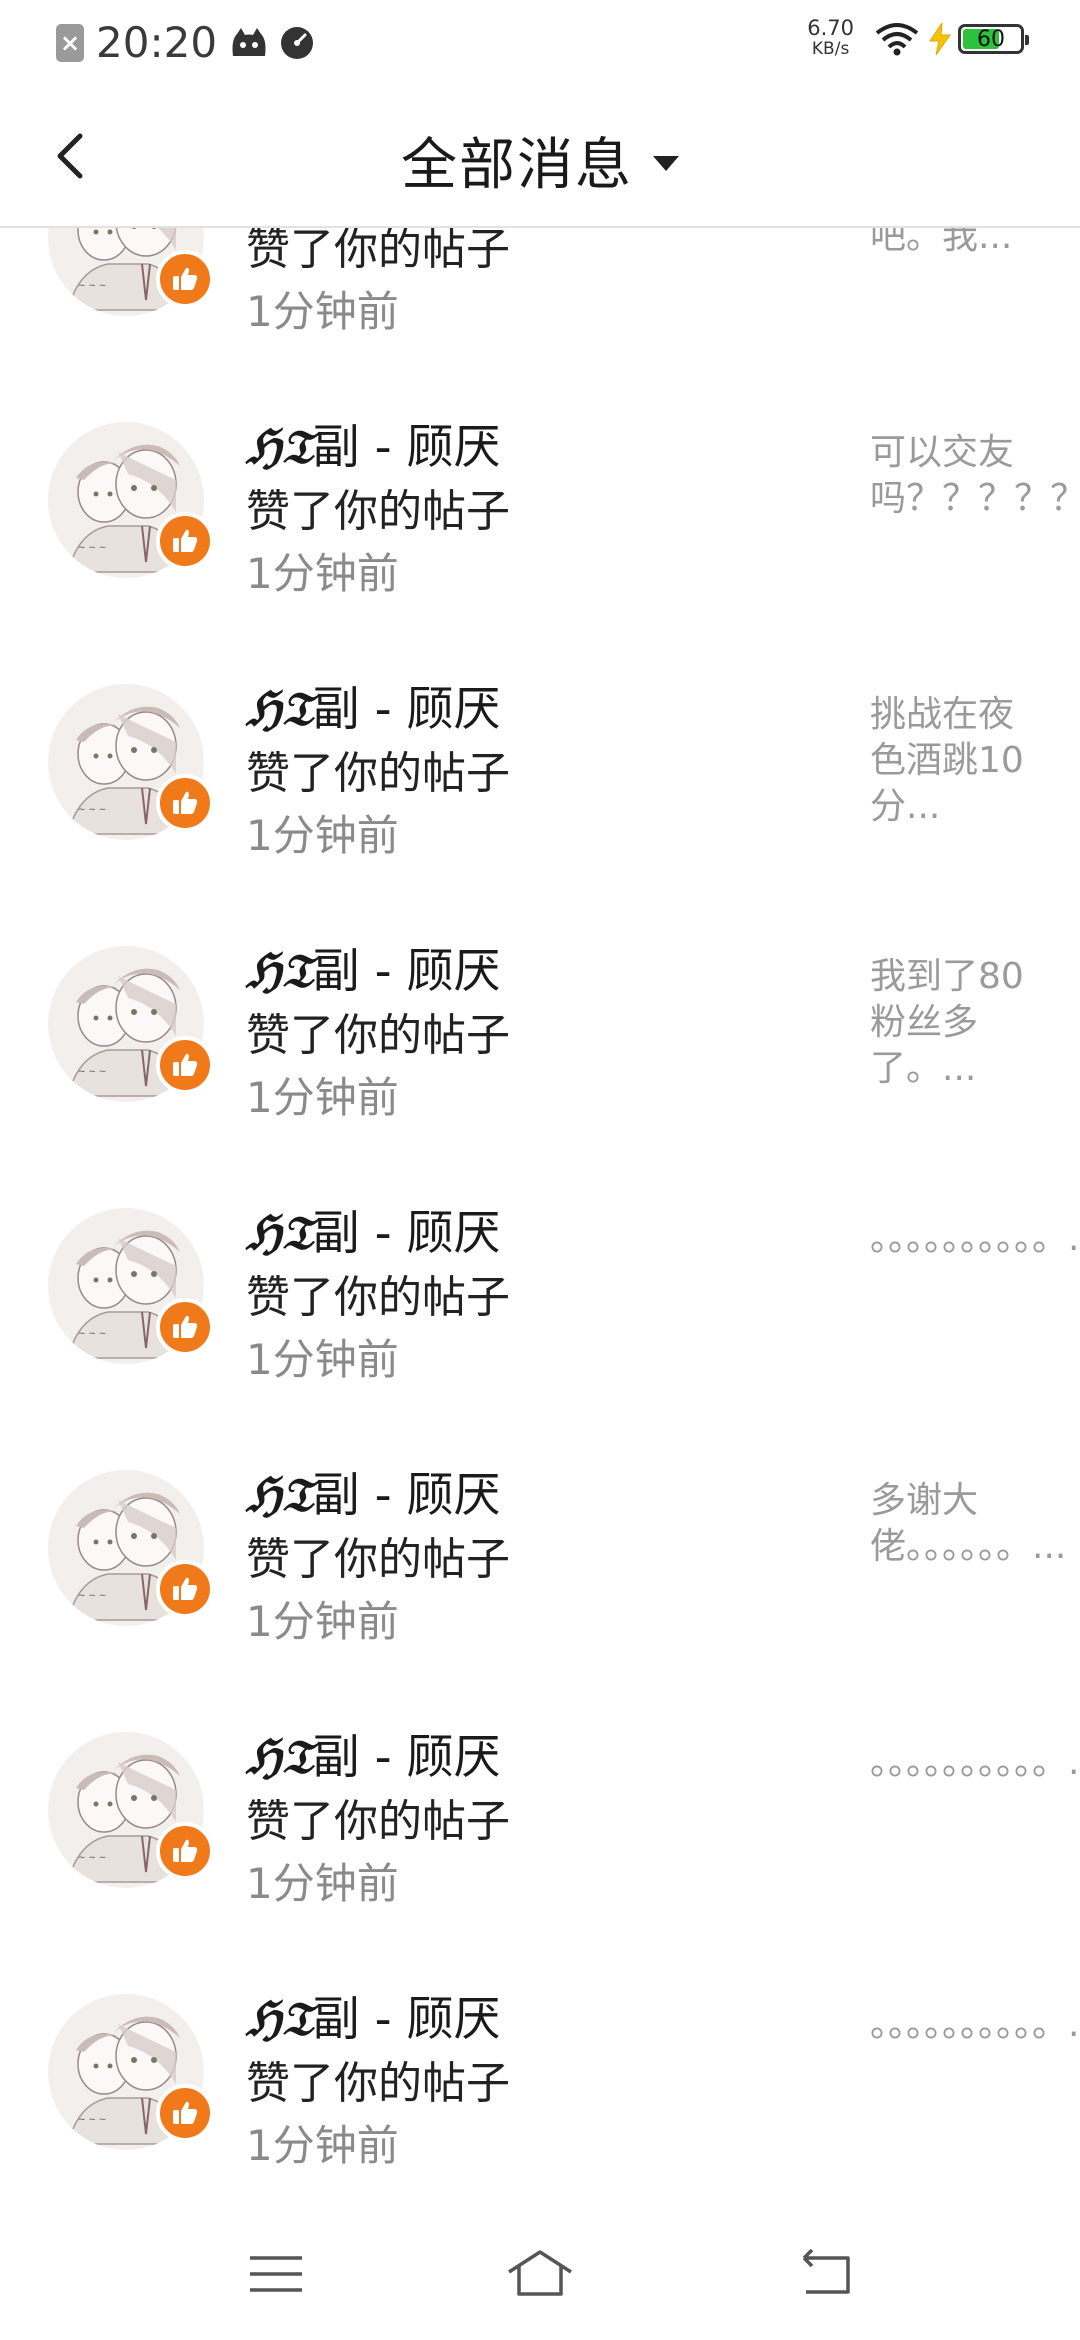 The image size is (1080, 2340). Describe the element at coordinates (830, 38) in the screenshot. I see `network-speed: 6.70 KB/s` at that location.